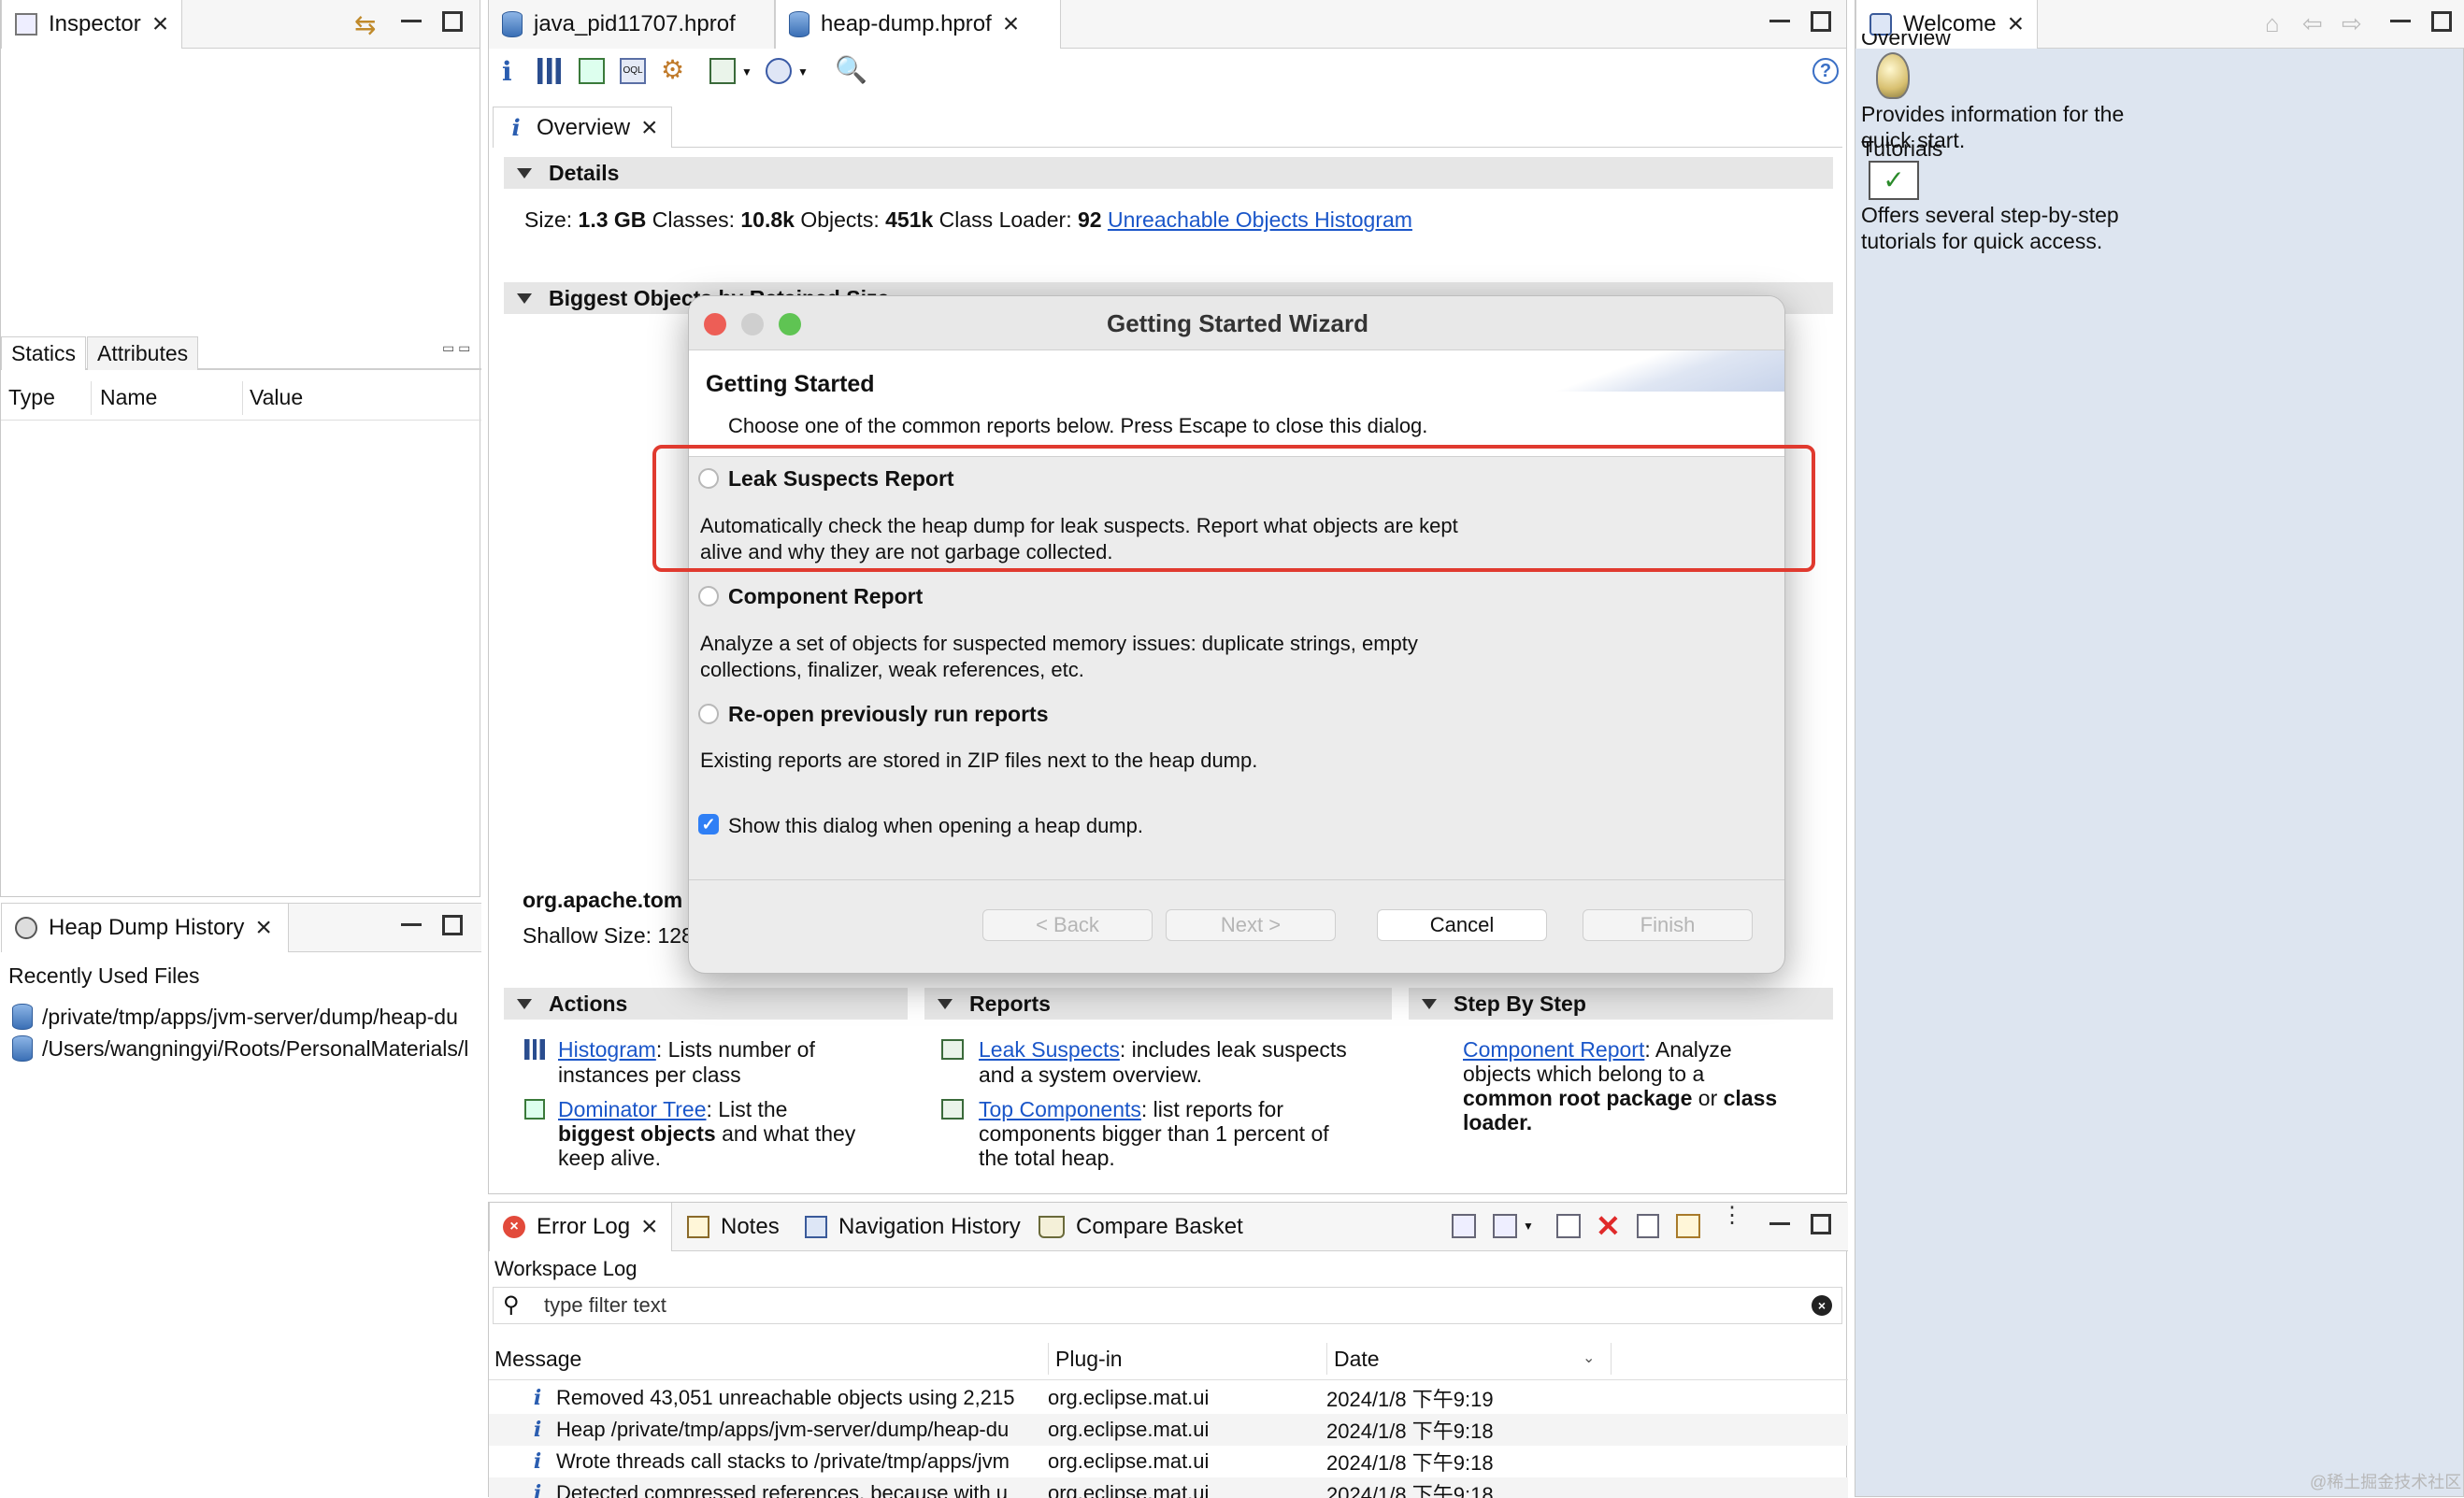 This screenshot has width=2464, height=1498. What do you see at coordinates (592, 71) in the screenshot?
I see `dominator-tree-icon` at bounding box center [592, 71].